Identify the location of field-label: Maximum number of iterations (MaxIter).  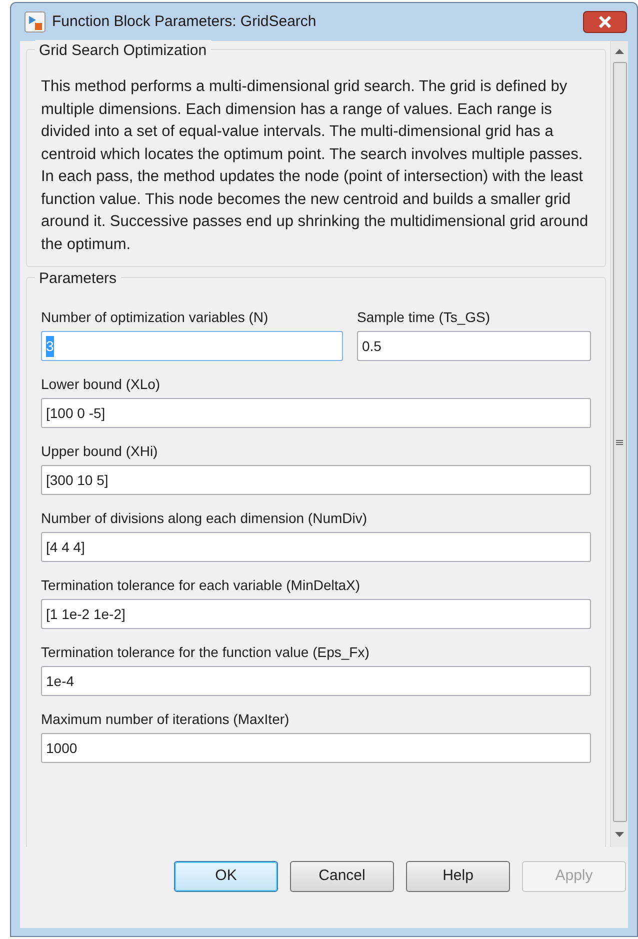
(165, 719).